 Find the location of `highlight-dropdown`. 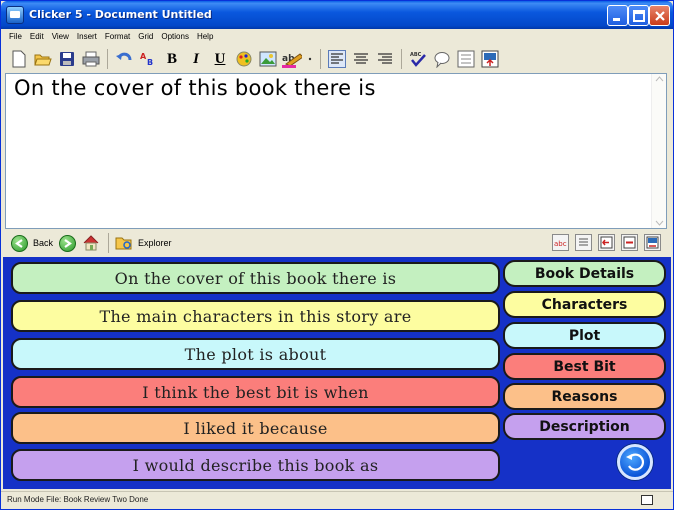

highlight-dropdown is located at coordinates (310, 59).